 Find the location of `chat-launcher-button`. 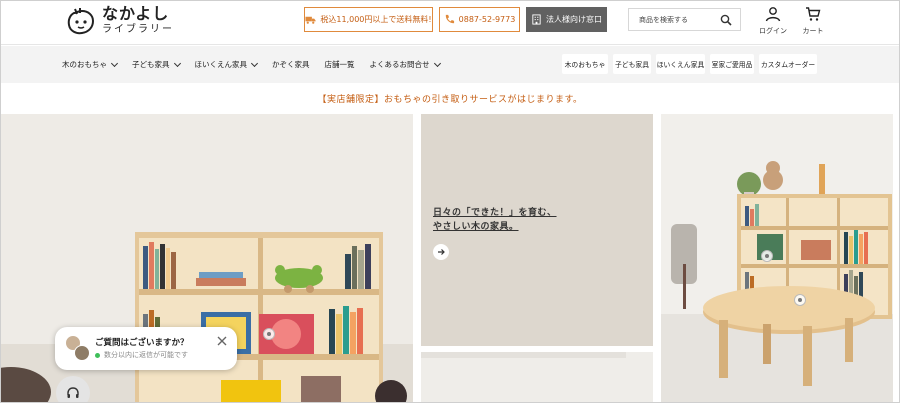

chat-launcher-button is located at coordinates (73, 389).